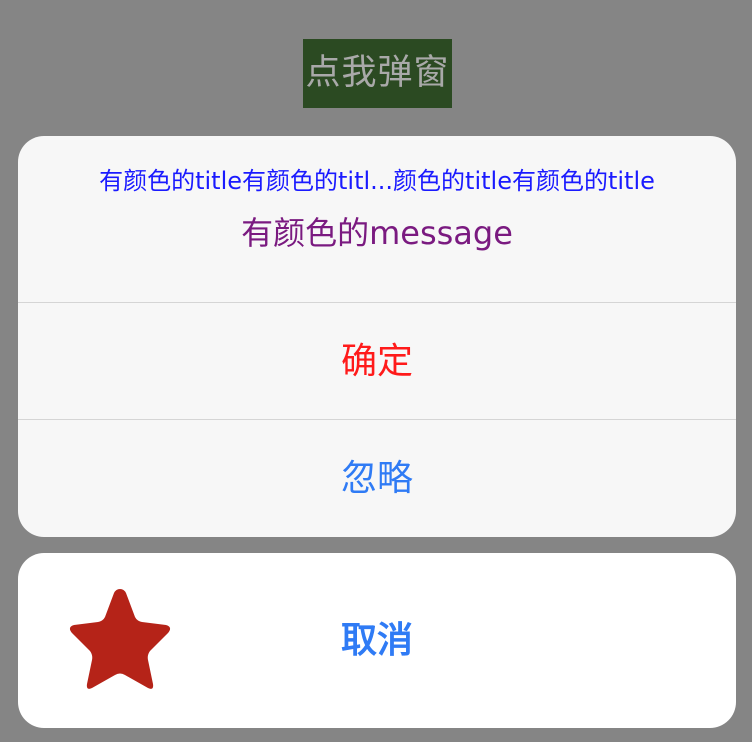  I want to click on cancel-label: 取消, so click(376, 640).